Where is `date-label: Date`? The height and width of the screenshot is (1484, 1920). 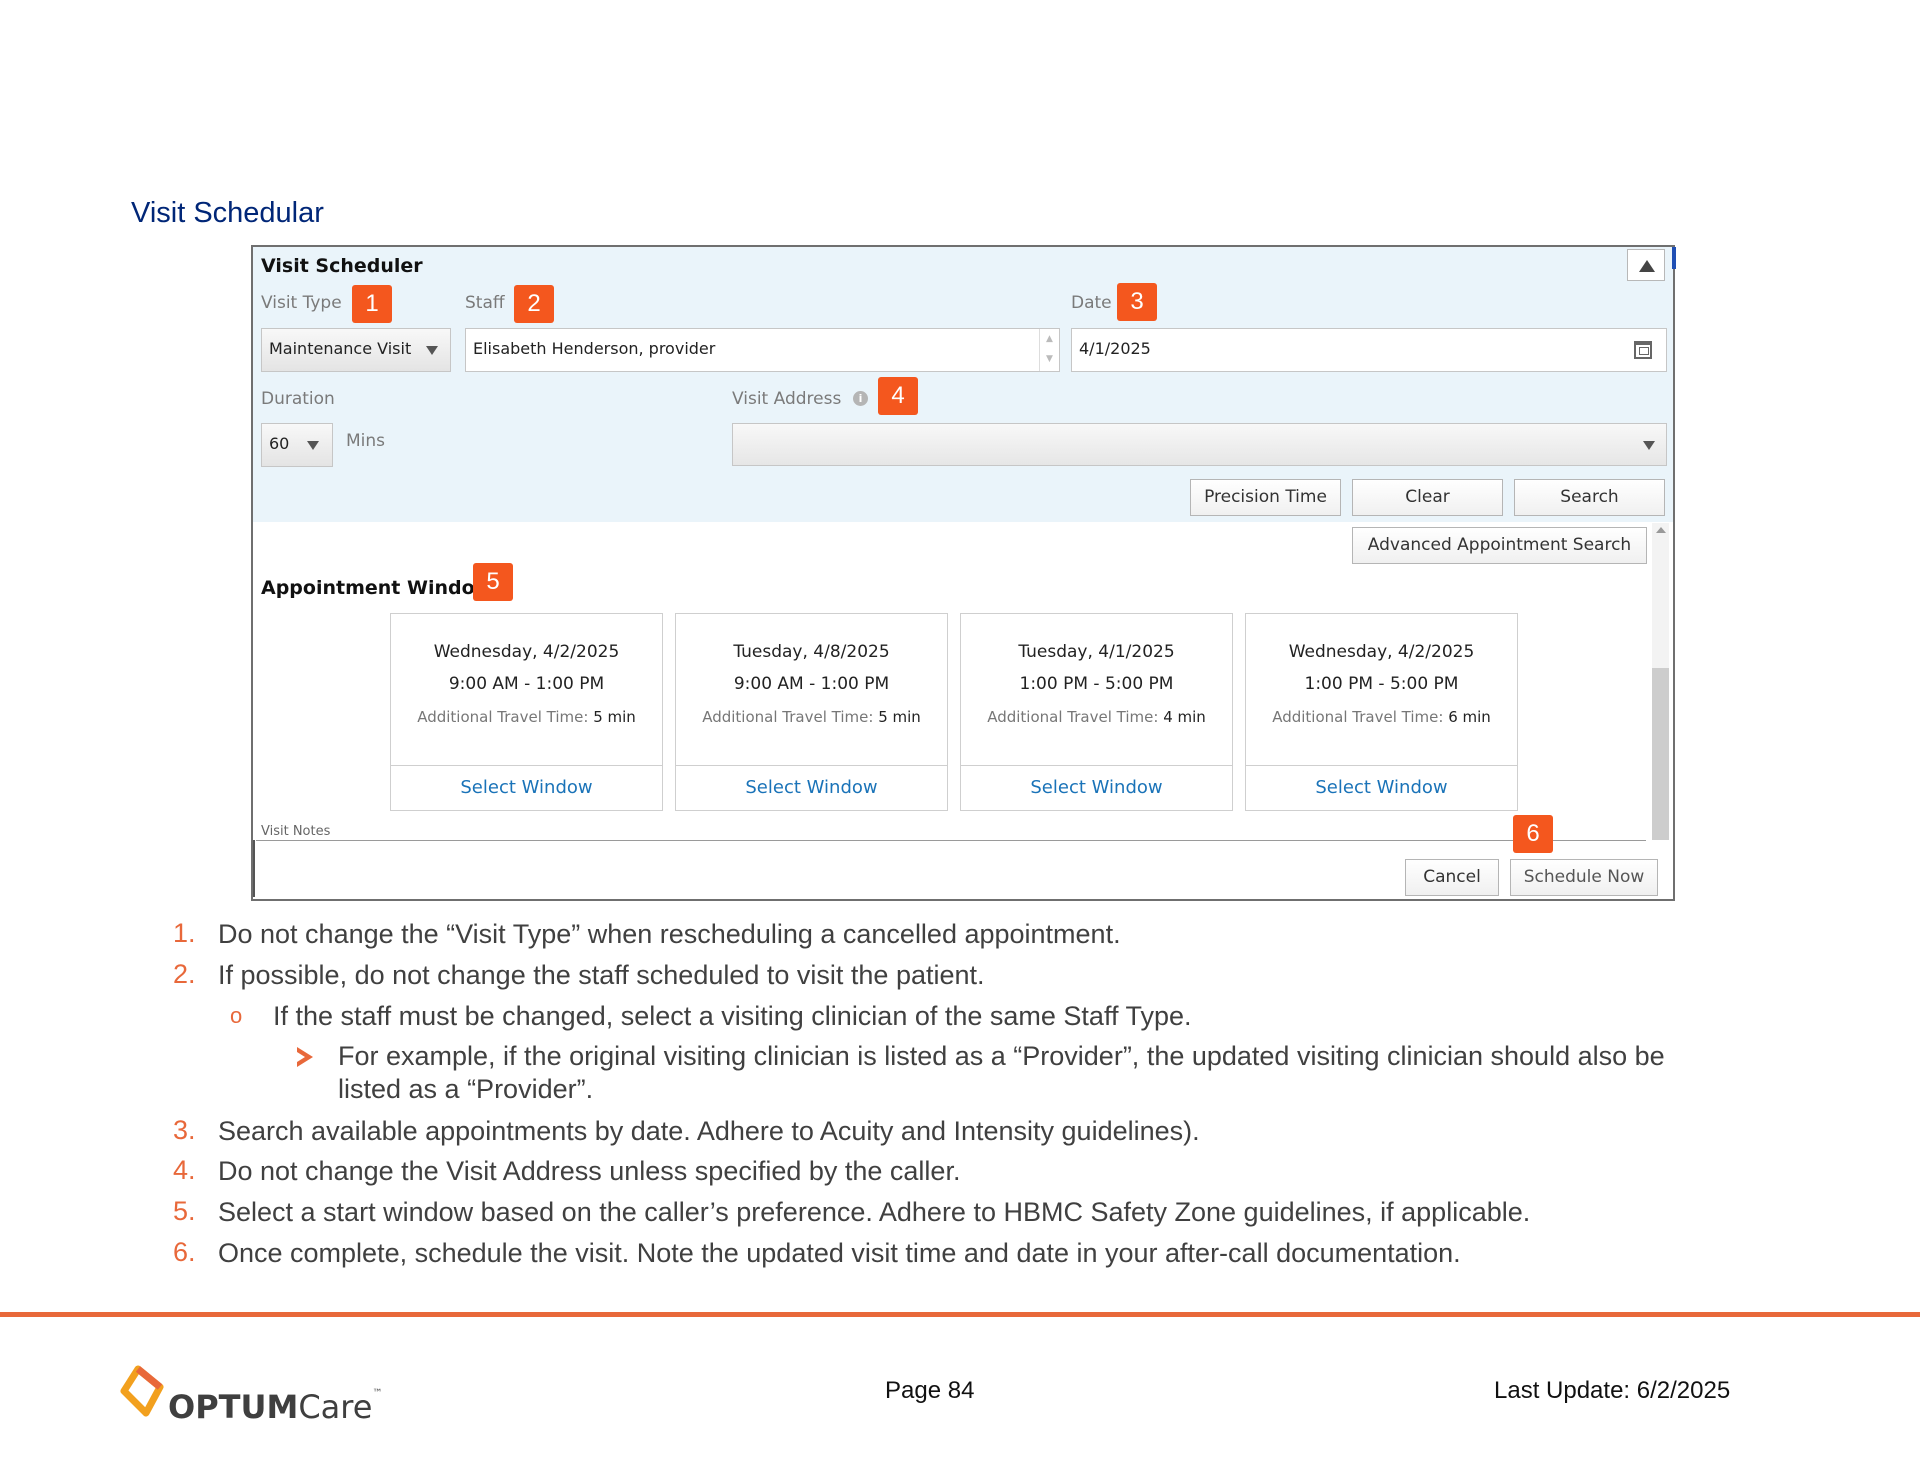
date-label: Date is located at coordinates (1091, 303).